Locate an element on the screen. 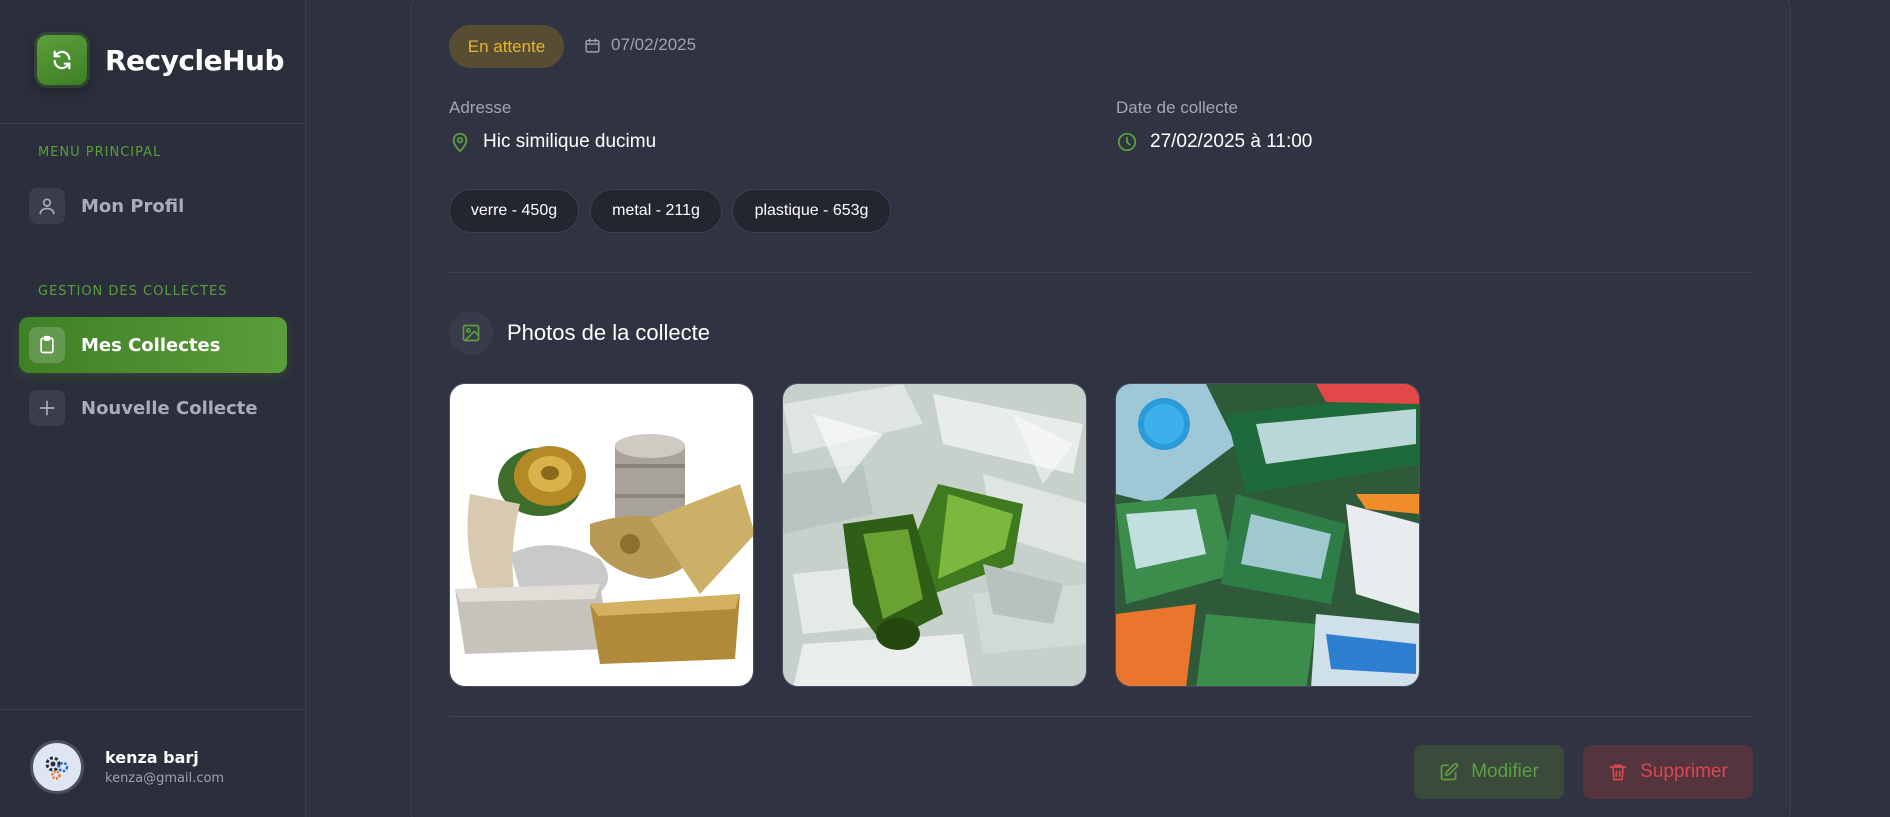 This screenshot has width=1890, height=817. app-name: RecycleHub is located at coordinates (195, 60).